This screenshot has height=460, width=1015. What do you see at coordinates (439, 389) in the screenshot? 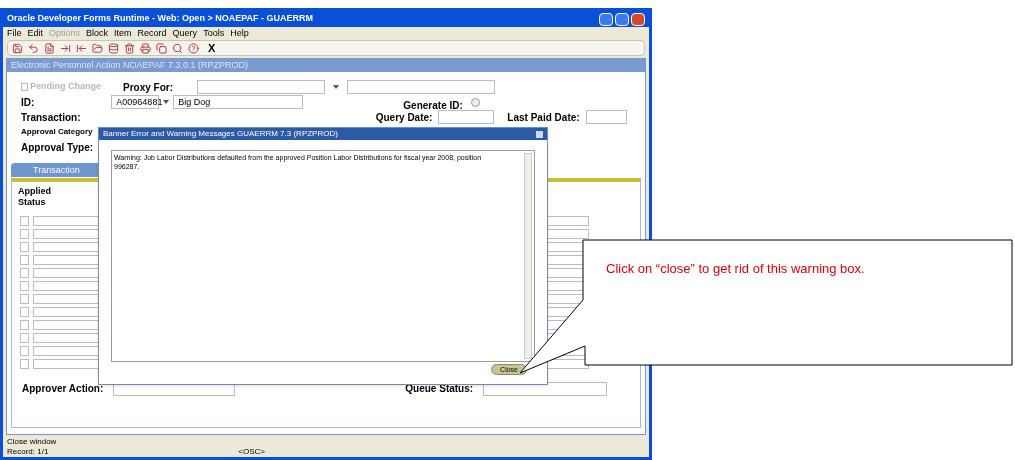
I see `field-label: Queue Status:` at bounding box center [439, 389].